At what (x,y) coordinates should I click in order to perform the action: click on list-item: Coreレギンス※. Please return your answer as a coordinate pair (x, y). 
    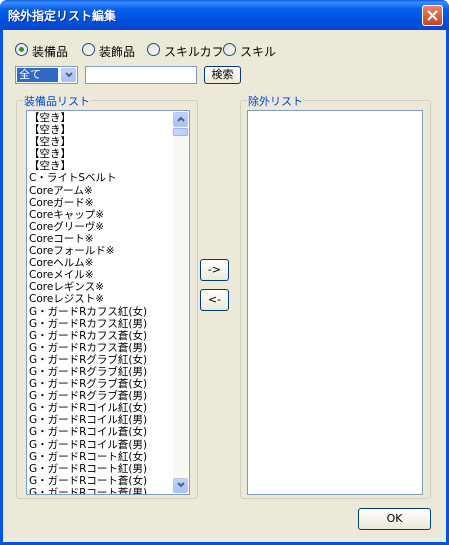
    Looking at the image, I should click on (100, 287).